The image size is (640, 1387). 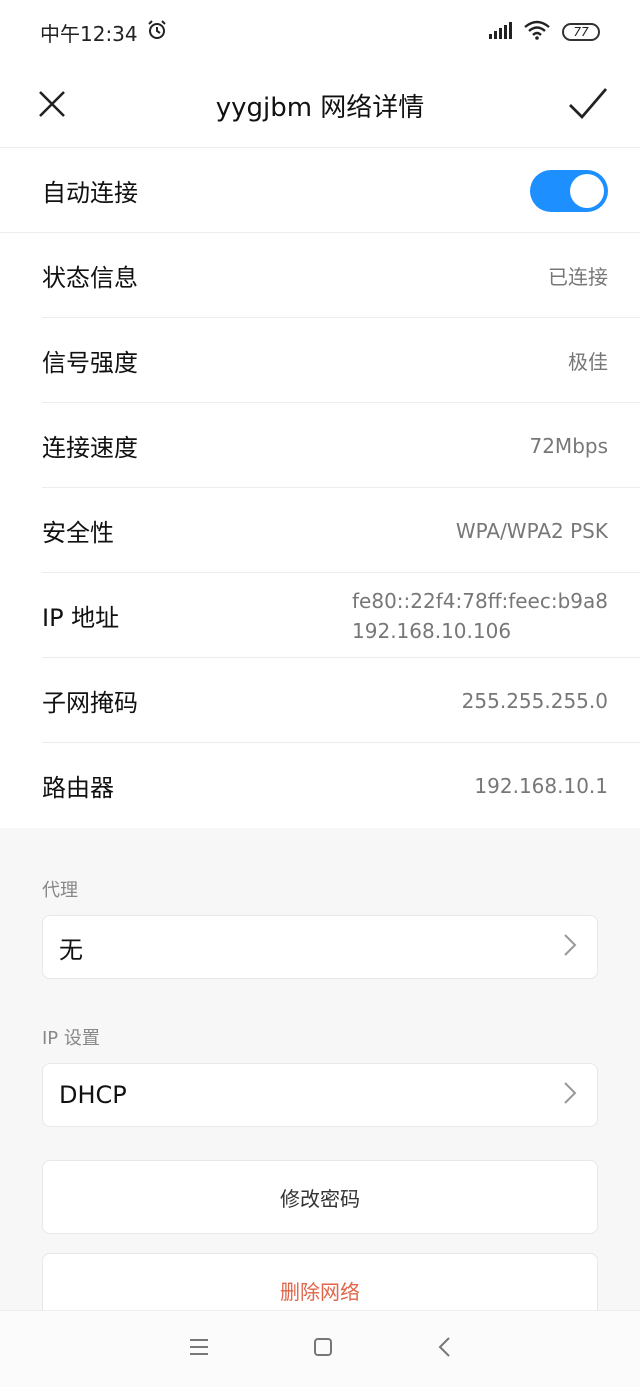 What do you see at coordinates (581, 32) in the screenshot?
I see `battery-indicator: 77` at bounding box center [581, 32].